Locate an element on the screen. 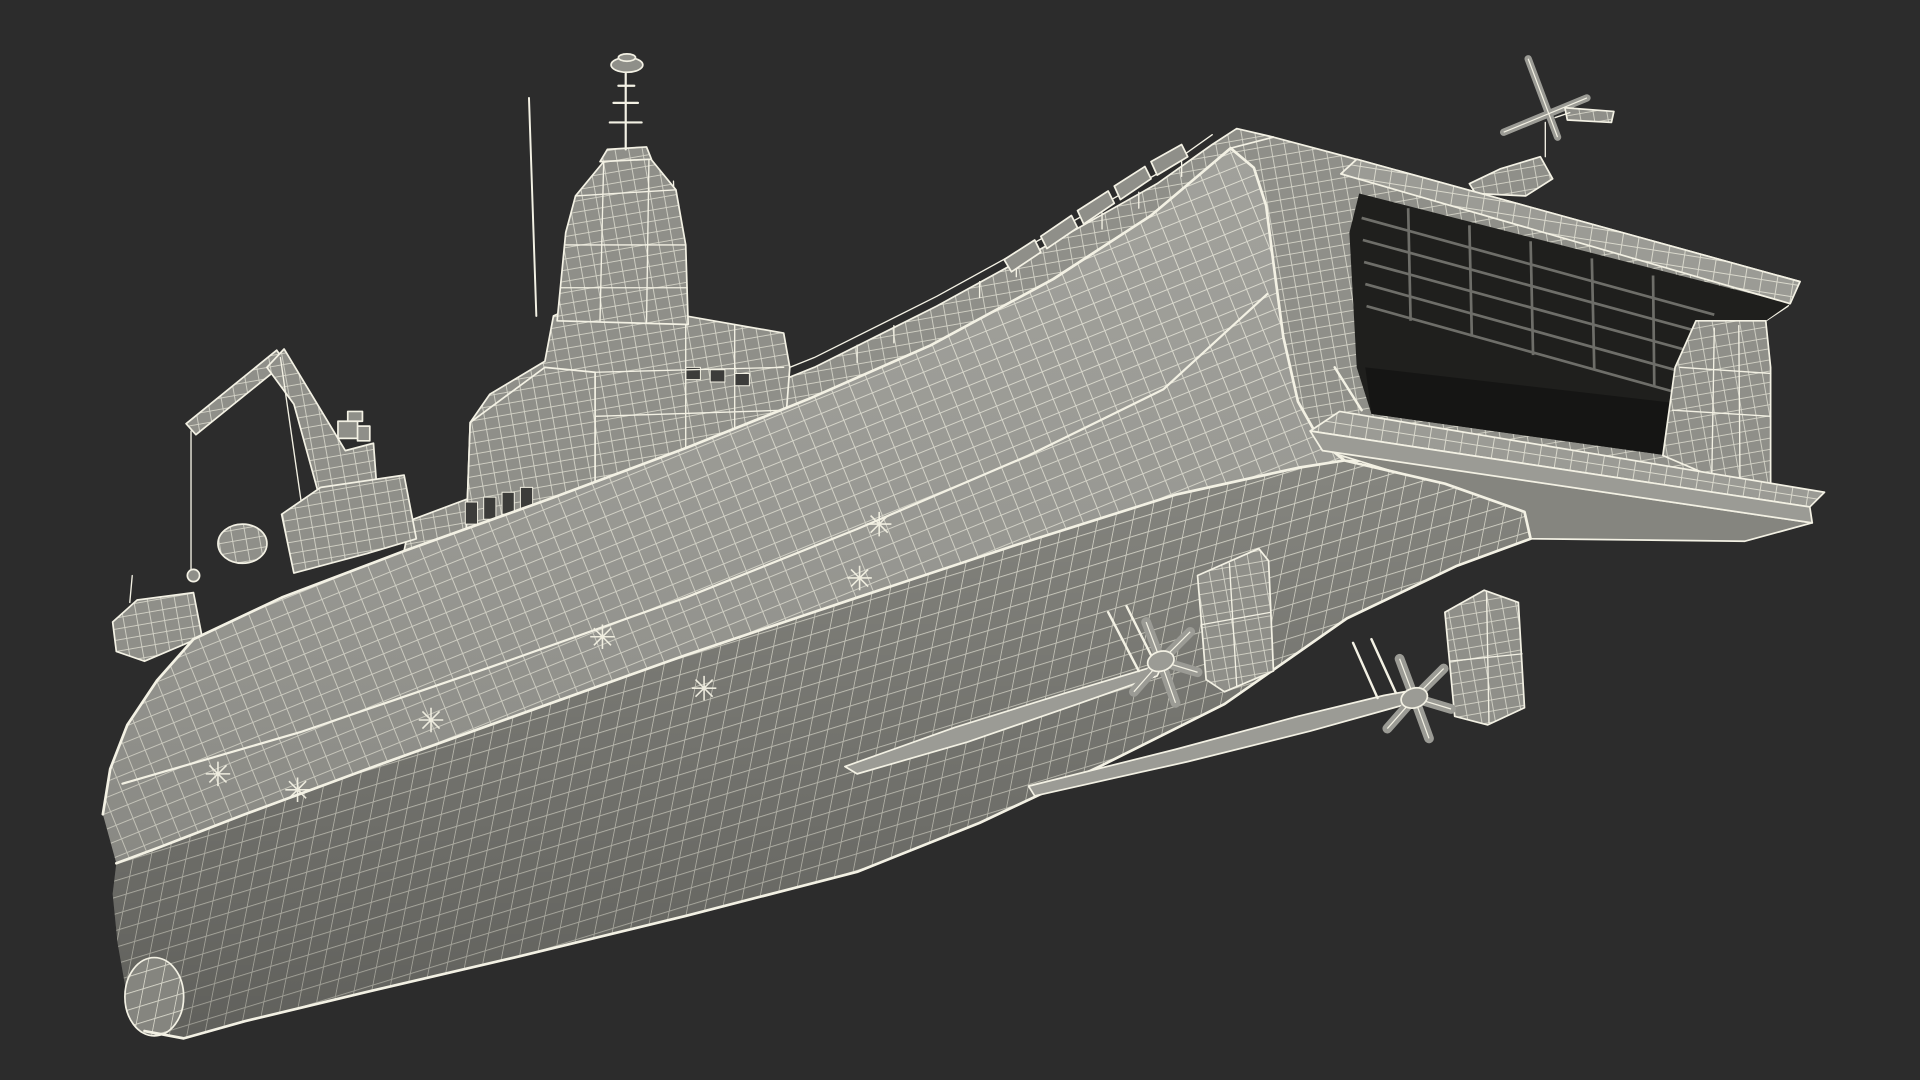 This screenshot has width=1920, height=1080. radar-cap is located at coordinates (627, 58).